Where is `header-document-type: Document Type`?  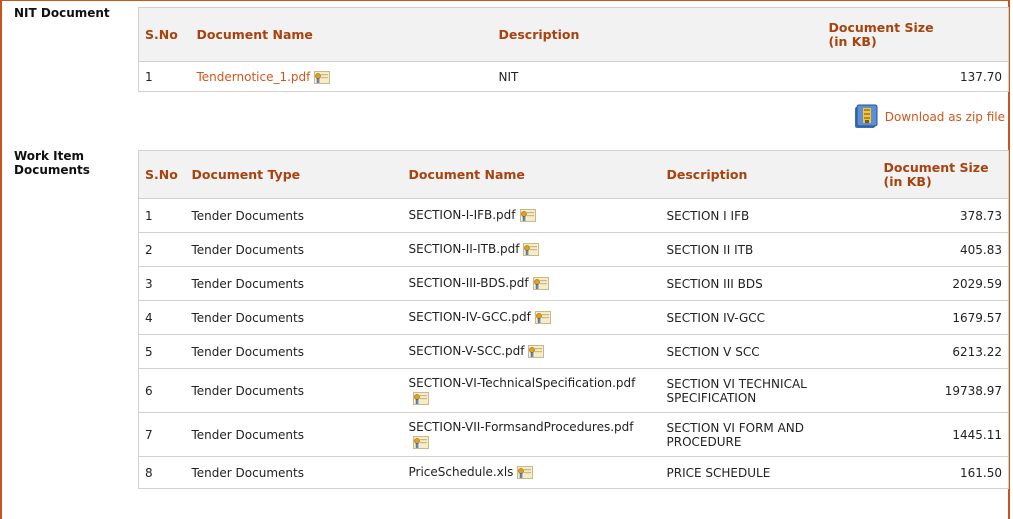
header-document-type: Document Type is located at coordinates (294, 174).